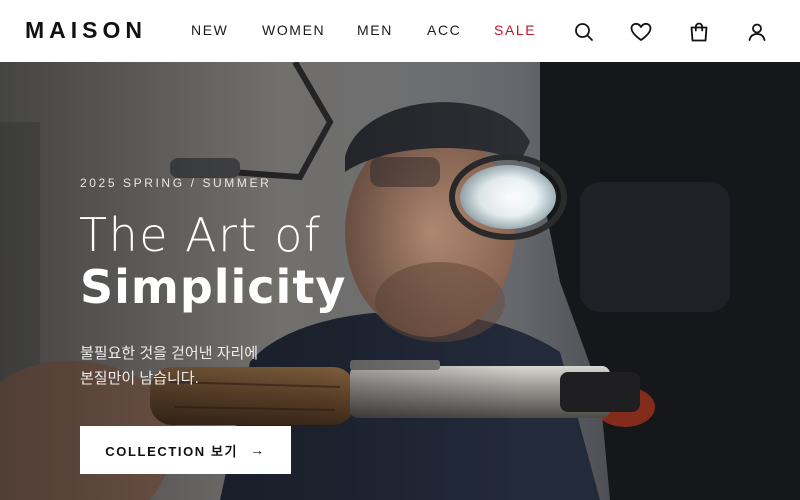  Describe the element at coordinates (200, 235) in the screenshot. I see `hero-title-line1: The Art of` at that location.